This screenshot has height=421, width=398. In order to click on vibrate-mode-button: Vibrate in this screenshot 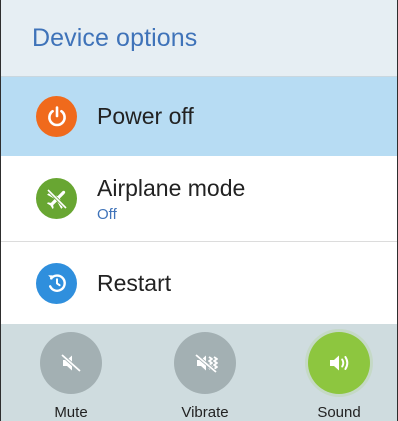, I will do `click(205, 376)`.